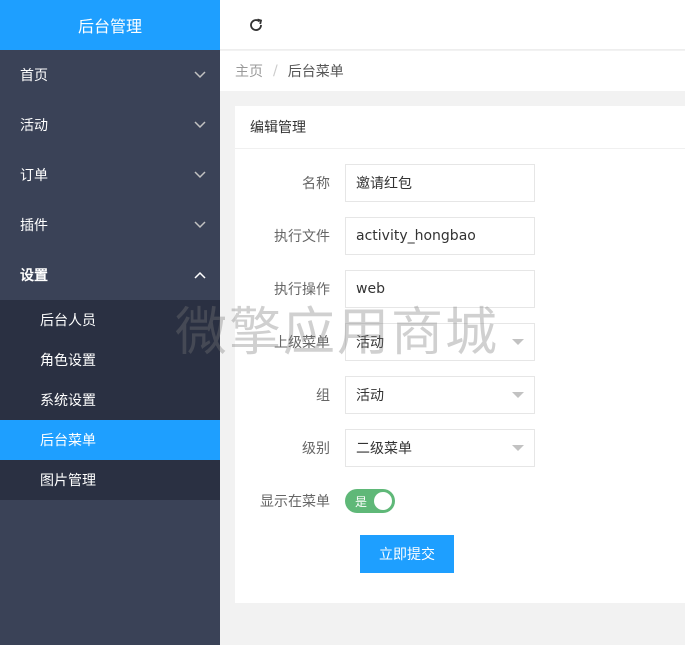 Image resolution: width=685 pixels, height=645 pixels. I want to click on breadcrumb-current: 后台菜单, so click(315, 72).